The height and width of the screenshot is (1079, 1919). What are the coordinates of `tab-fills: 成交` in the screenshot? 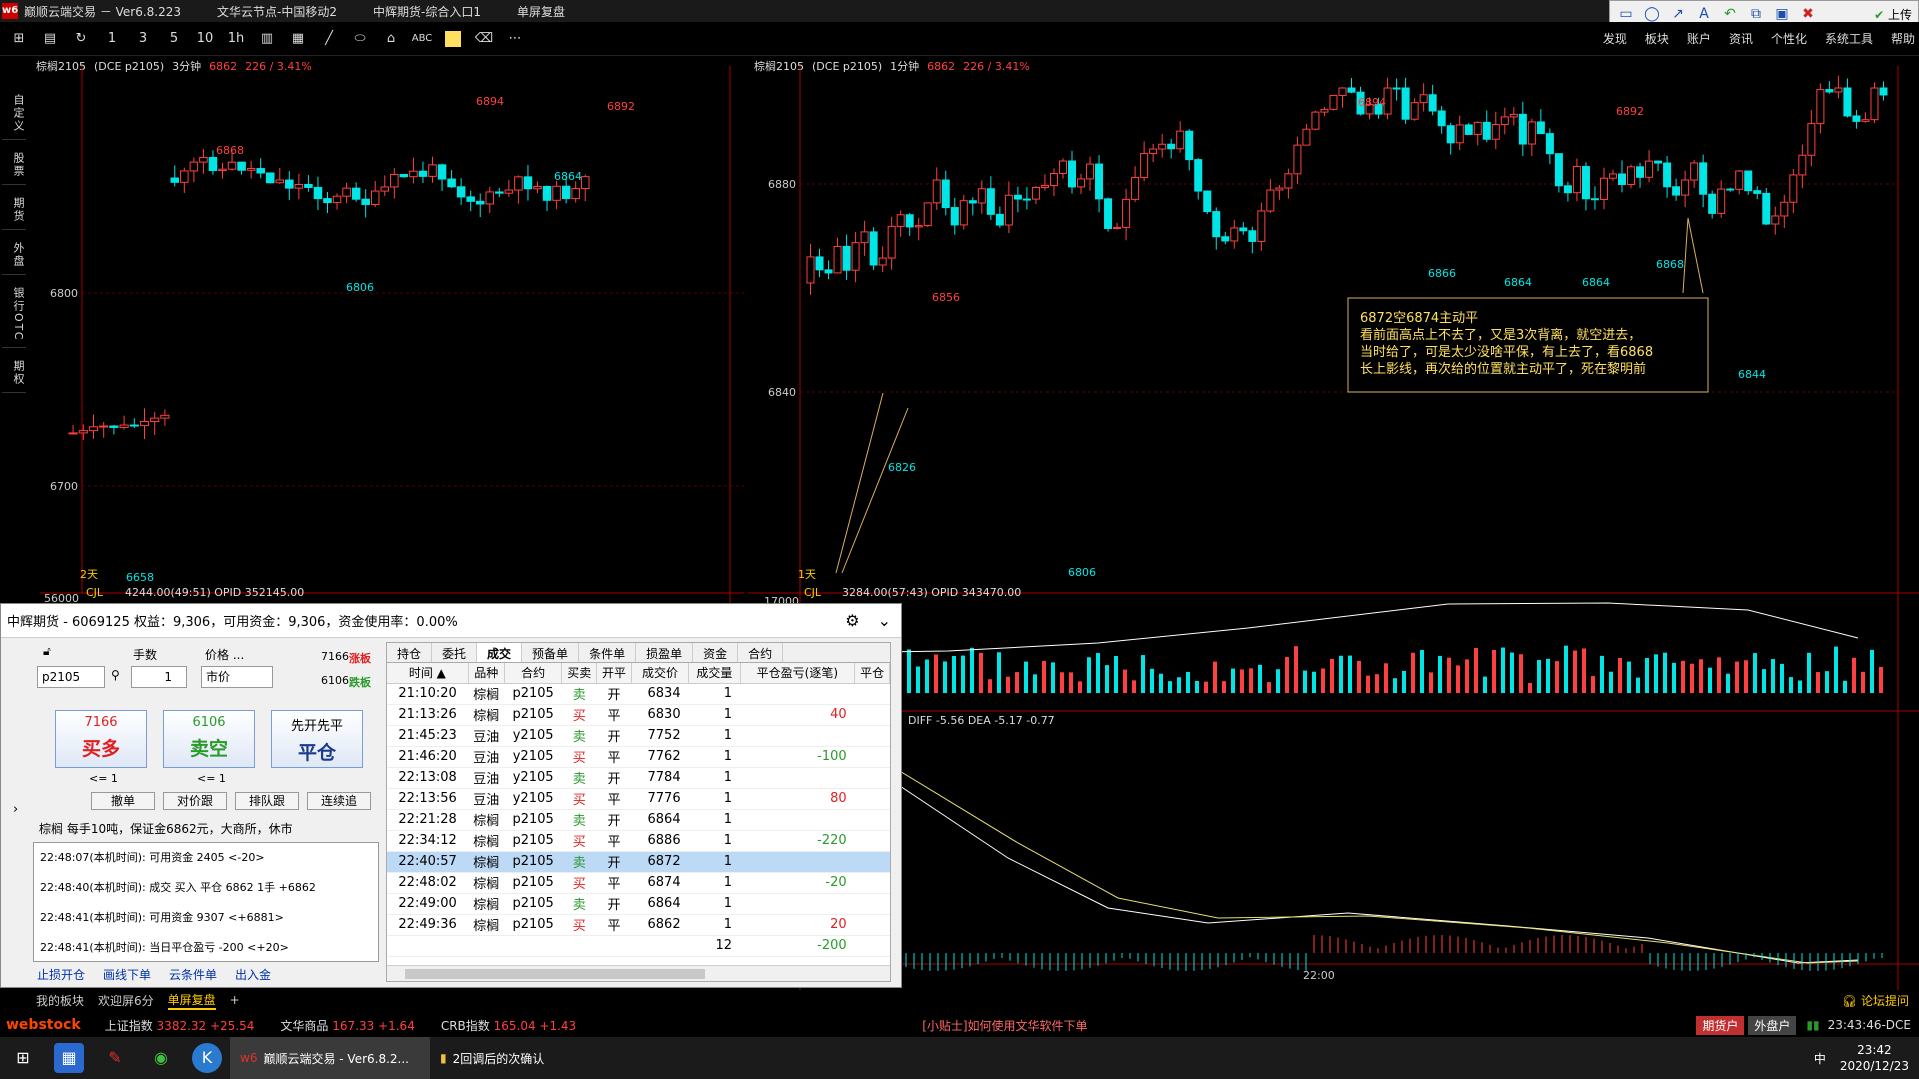 It's located at (500, 652).